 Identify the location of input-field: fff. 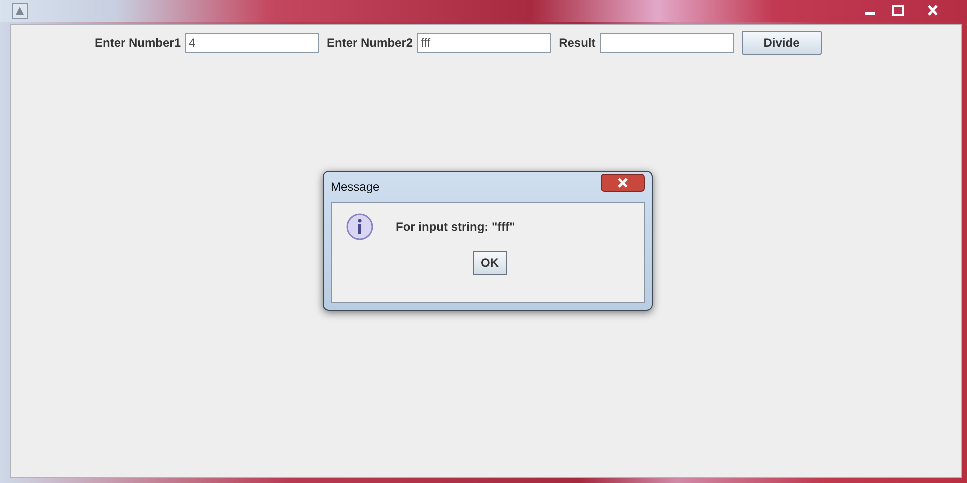
(484, 43).